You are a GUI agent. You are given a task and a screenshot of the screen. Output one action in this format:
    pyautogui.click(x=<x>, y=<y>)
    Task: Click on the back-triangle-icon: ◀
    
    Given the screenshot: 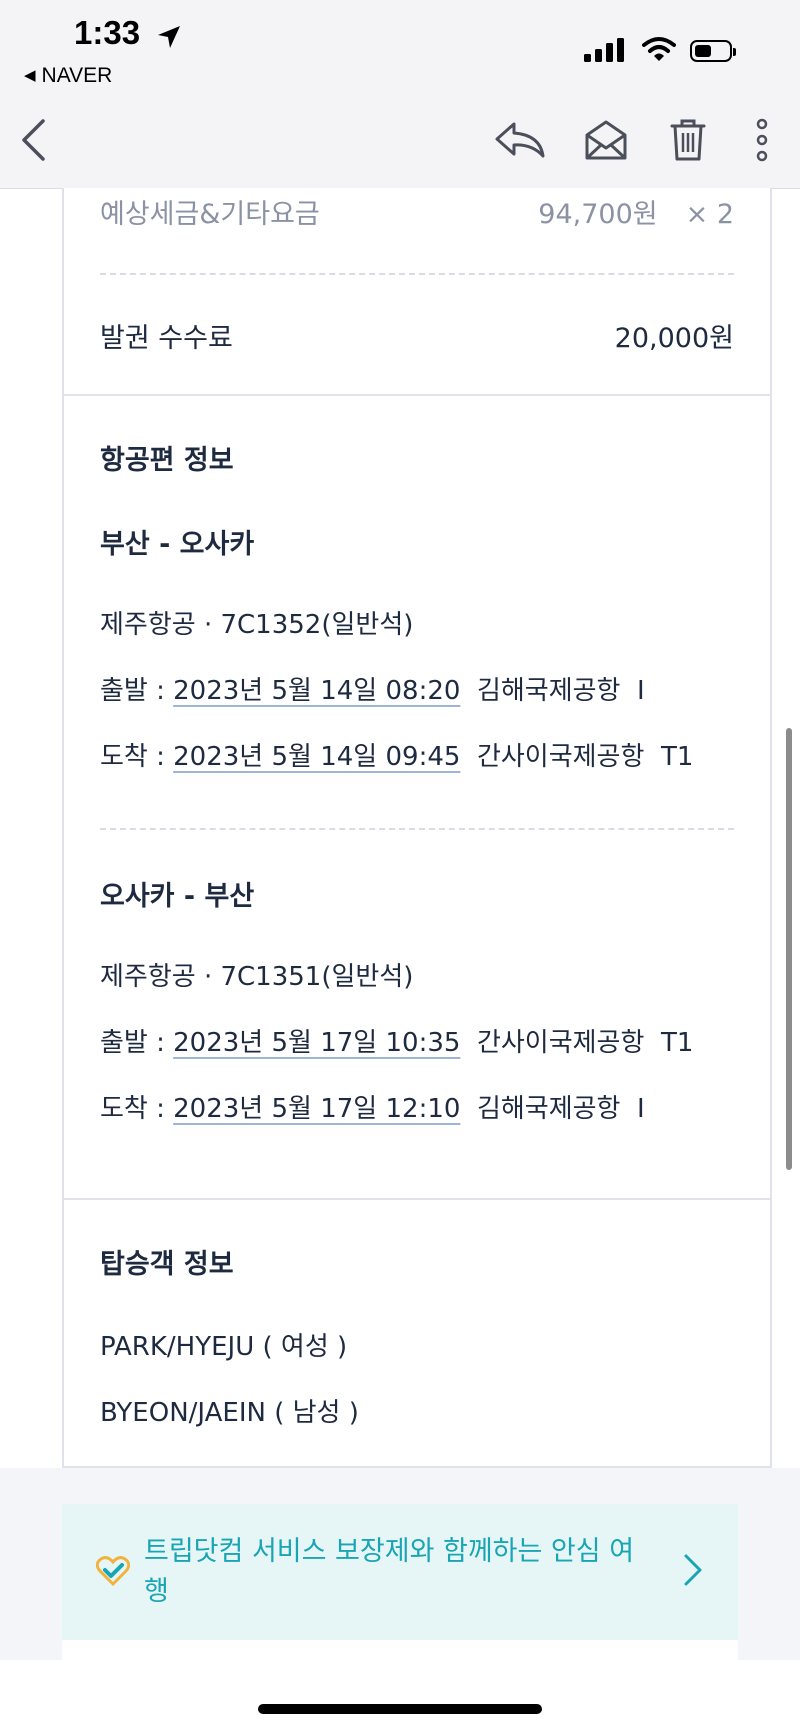 What is the action you would take?
    pyautogui.click(x=30, y=75)
    